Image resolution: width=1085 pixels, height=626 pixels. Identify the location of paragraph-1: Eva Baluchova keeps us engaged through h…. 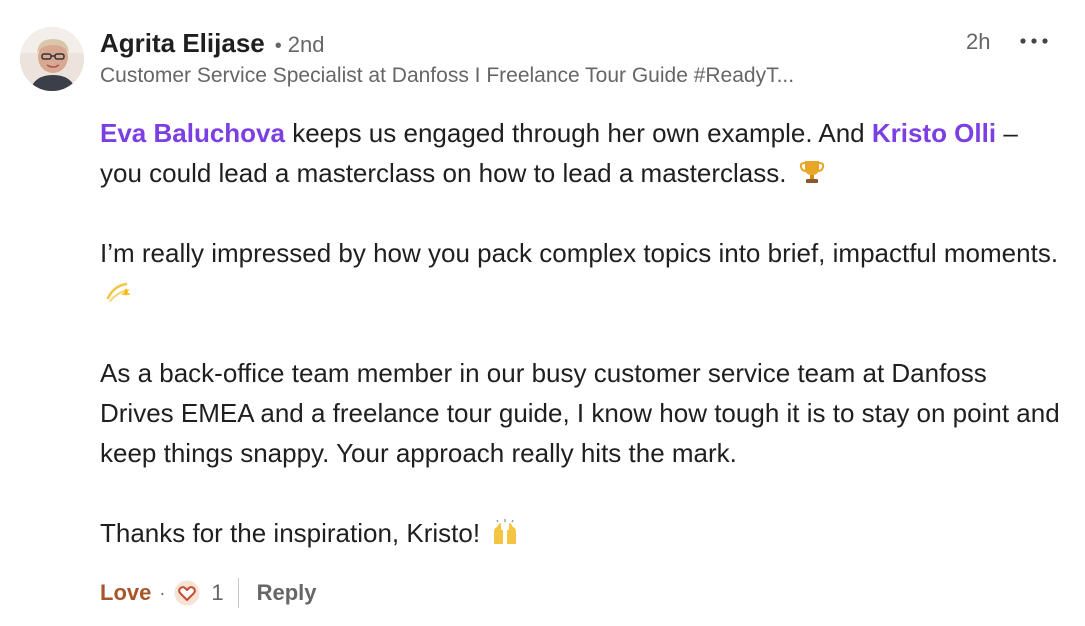
(580, 153).